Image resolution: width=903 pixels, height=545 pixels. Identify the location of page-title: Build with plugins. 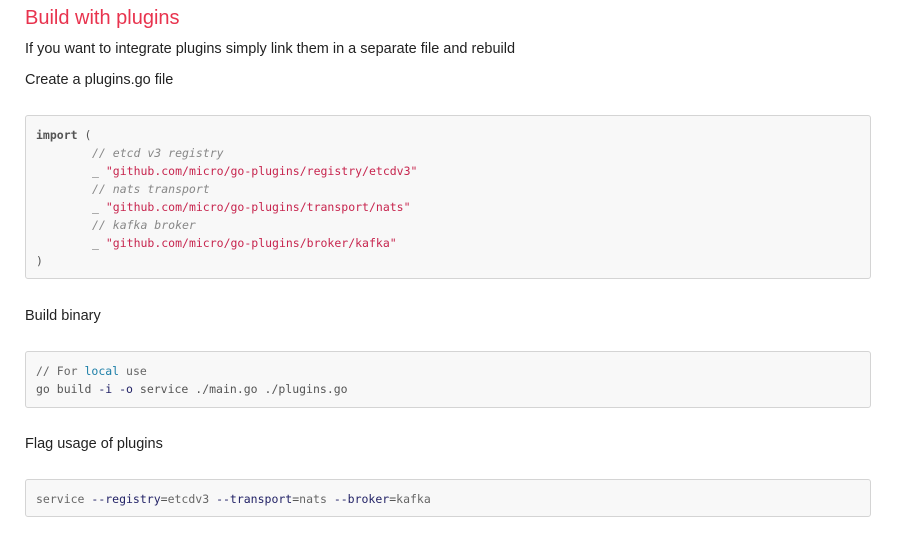
(102, 18).